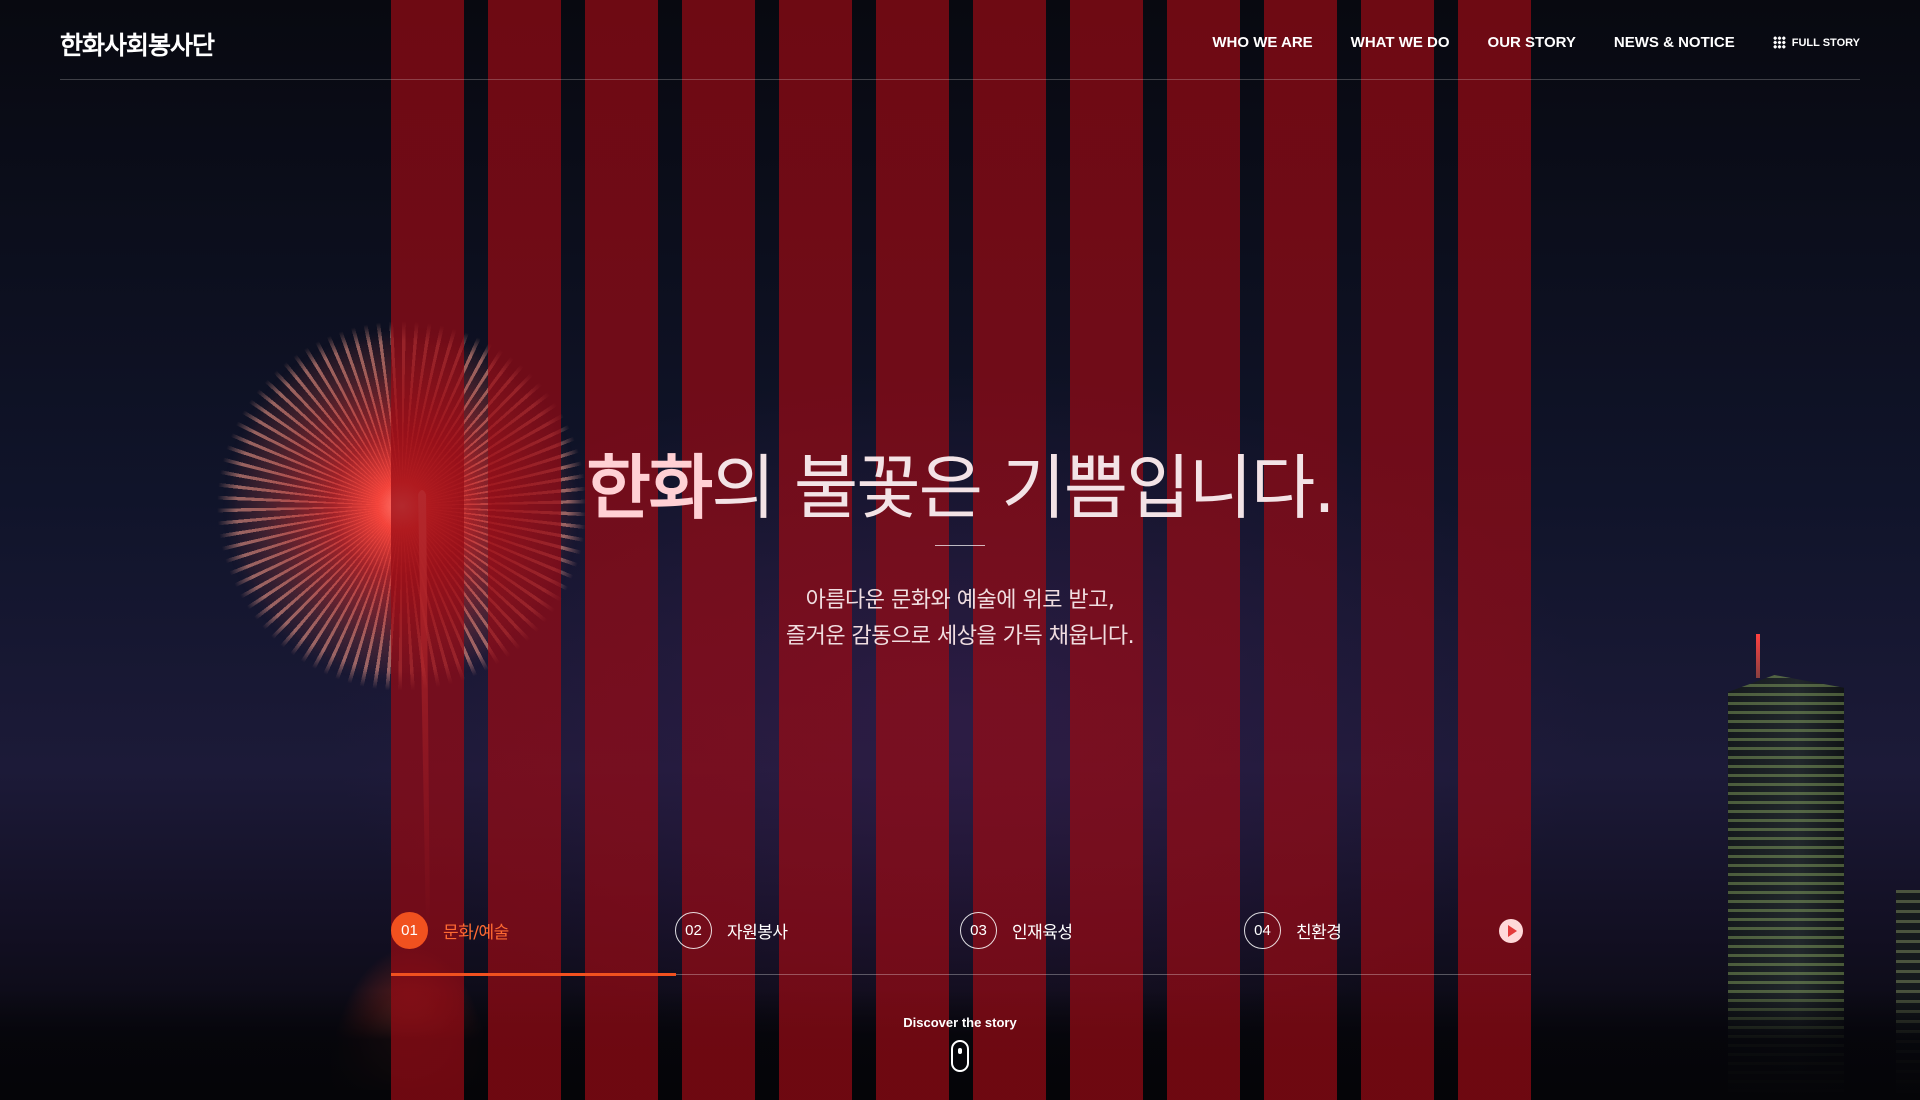 The image size is (1920, 1100). Describe the element at coordinates (960, 545) in the screenshot. I see `hero-divider` at that location.